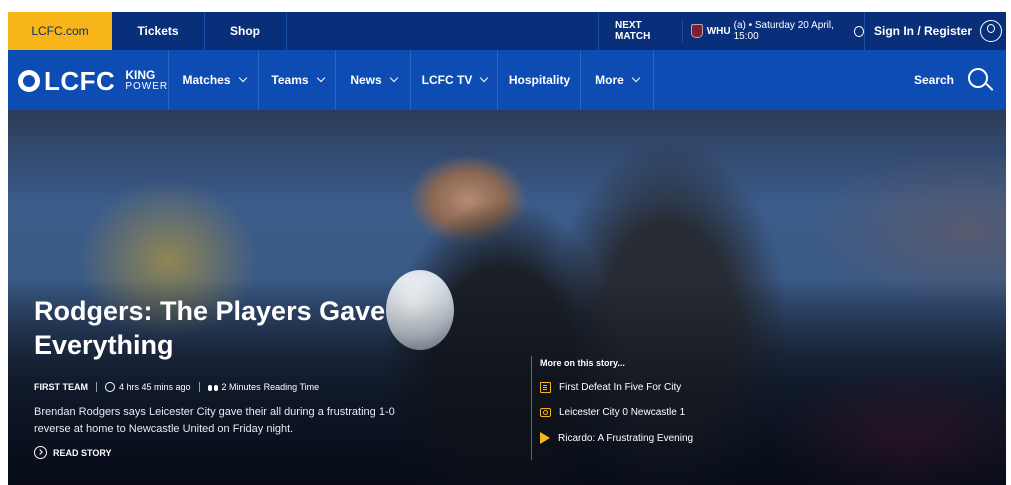 The image size is (1011, 485). Describe the element at coordinates (620, 387) in the screenshot. I see `related-story-label: First Defeat In Five For City` at that location.